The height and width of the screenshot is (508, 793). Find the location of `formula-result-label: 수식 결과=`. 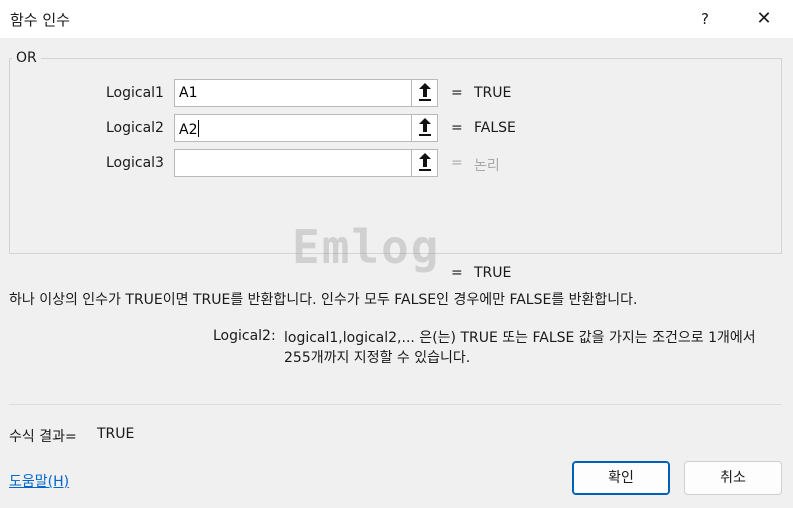

formula-result-label: 수식 결과= is located at coordinates (43, 437).